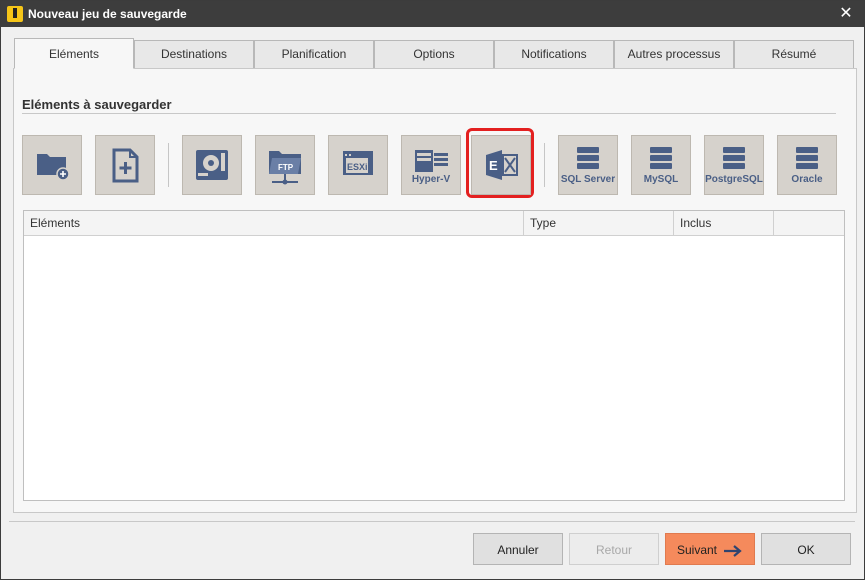 Image resolution: width=865 pixels, height=580 pixels. I want to click on next-button-label: Suivant, so click(697, 550).